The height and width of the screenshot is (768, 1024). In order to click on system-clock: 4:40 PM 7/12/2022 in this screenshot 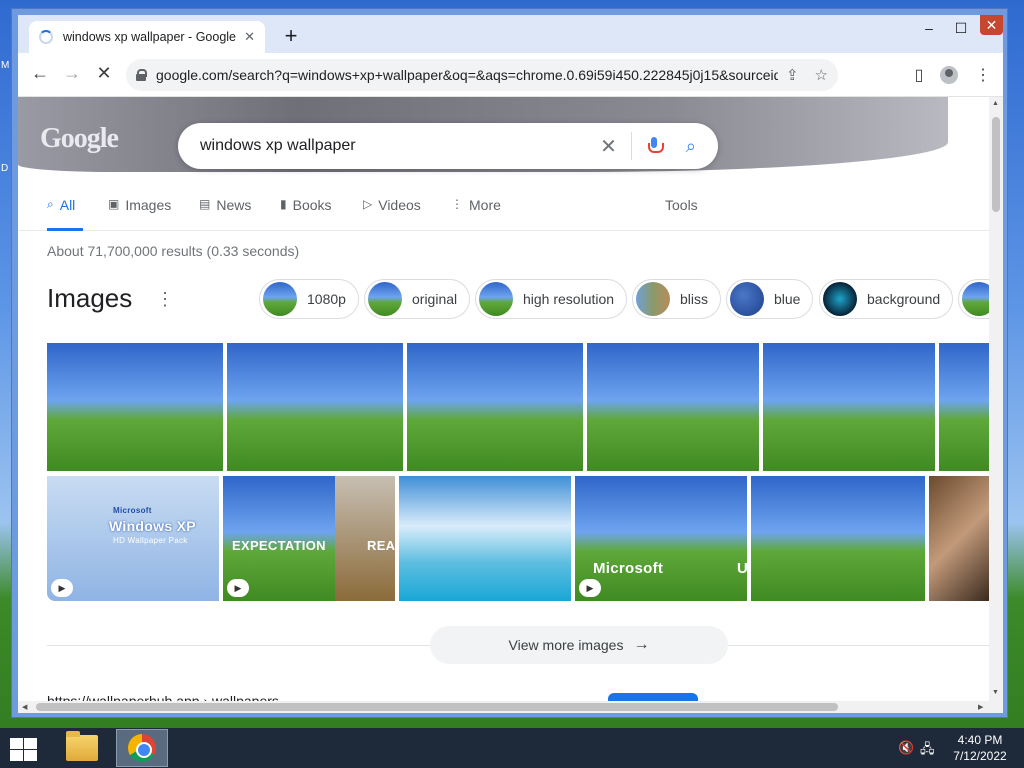, I will do `click(980, 748)`.